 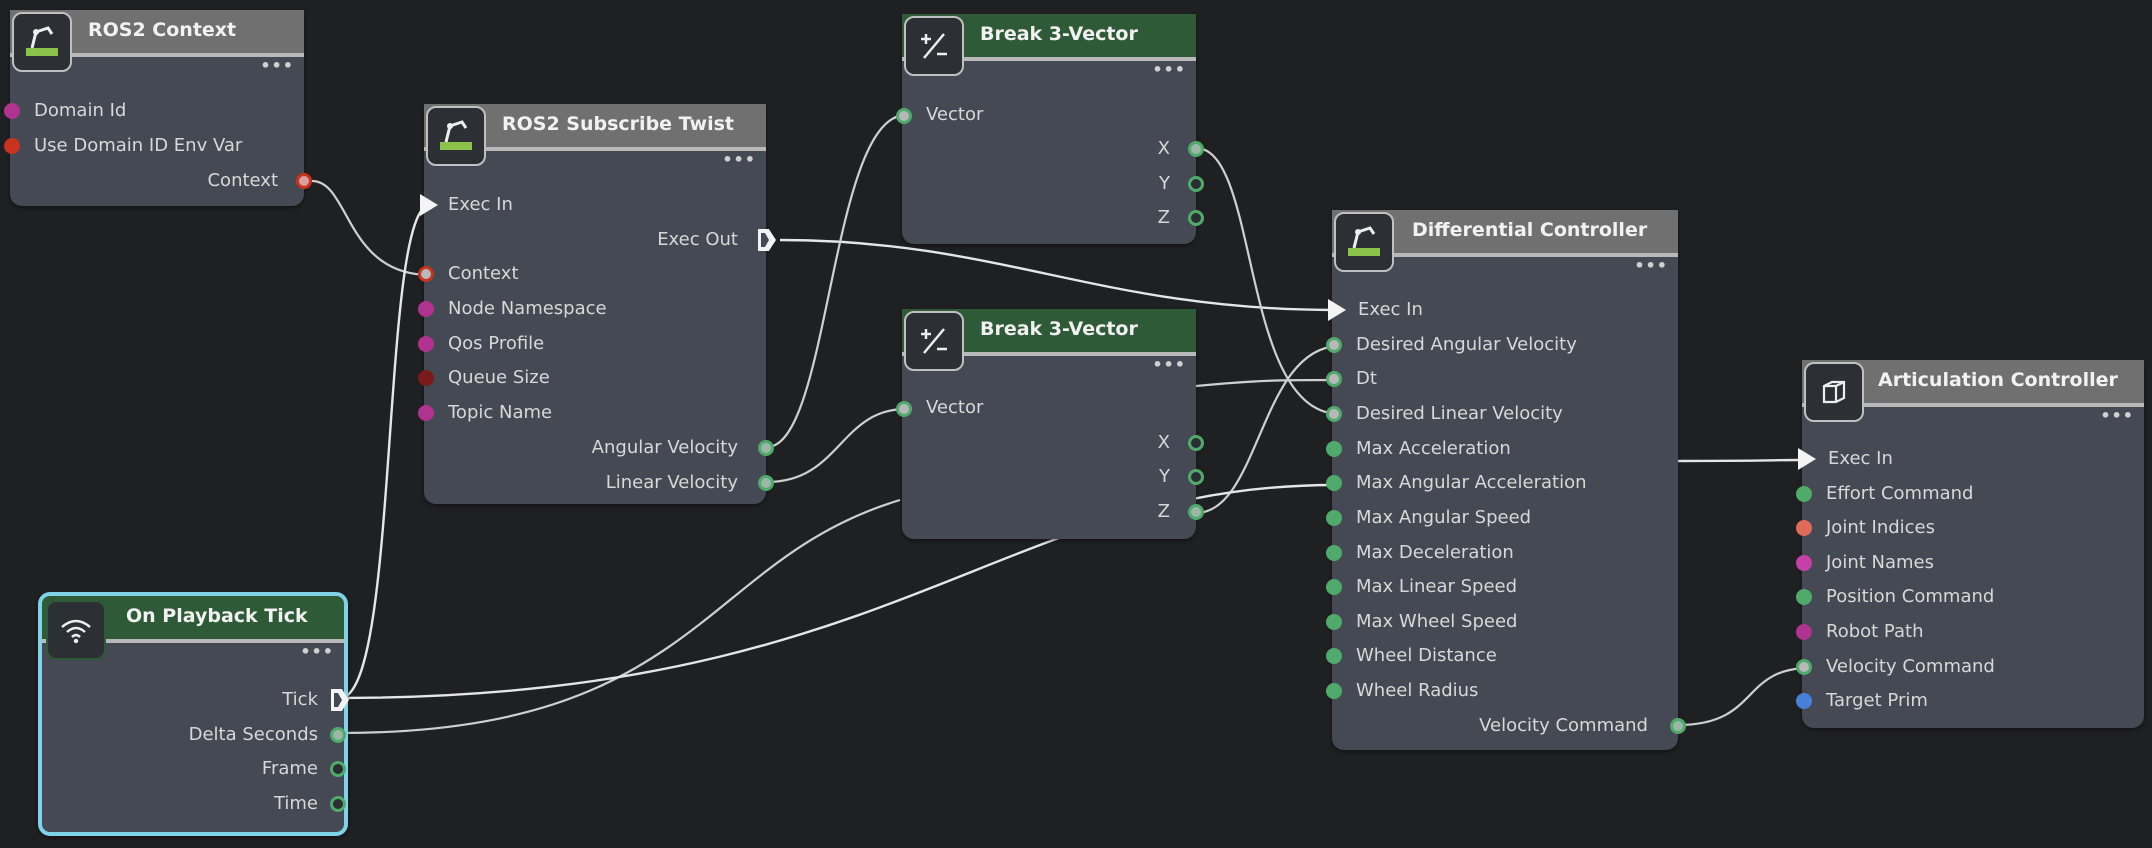 I want to click on pin-frame, so click(x=338, y=769).